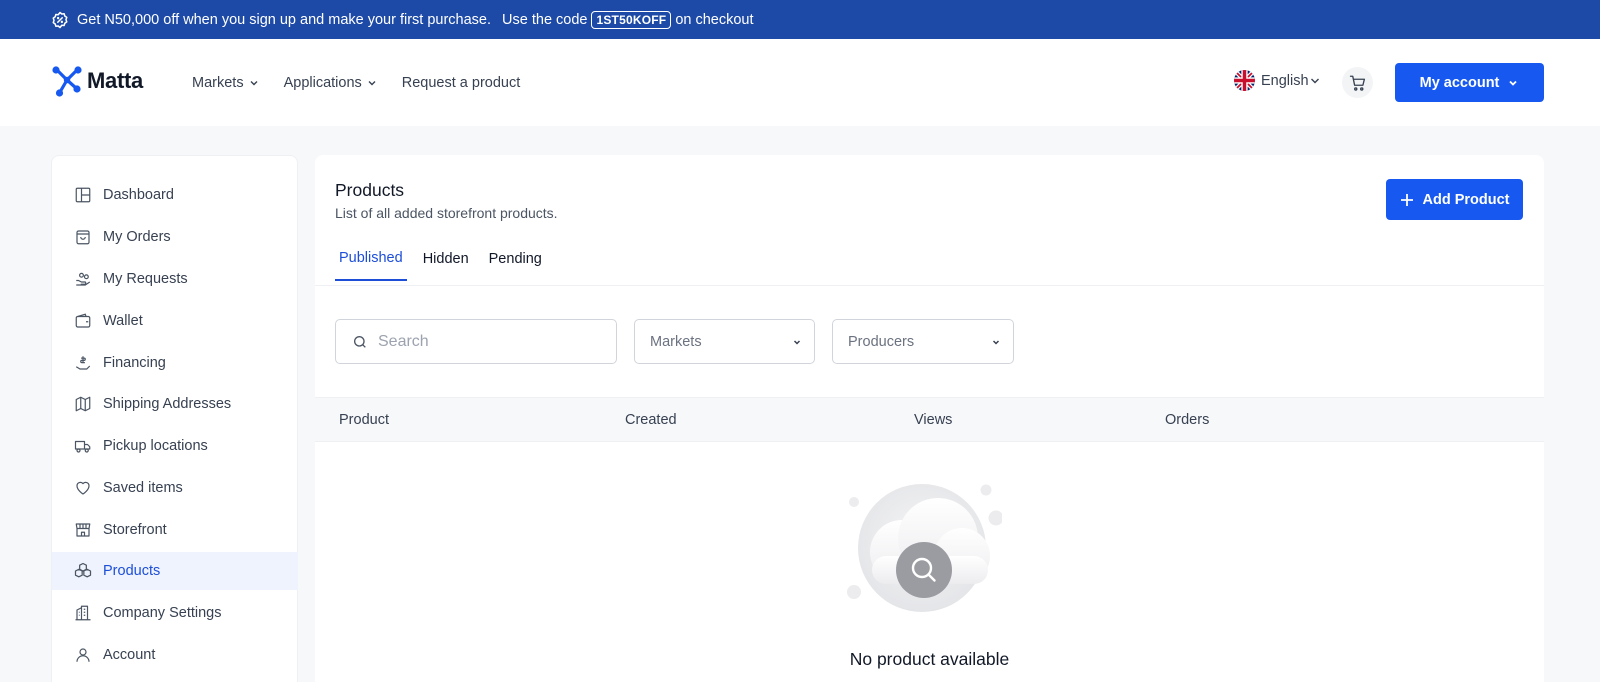 This screenshot has width=1600, height=682. I want to click on logo-text: Matta, so click(115, 80).